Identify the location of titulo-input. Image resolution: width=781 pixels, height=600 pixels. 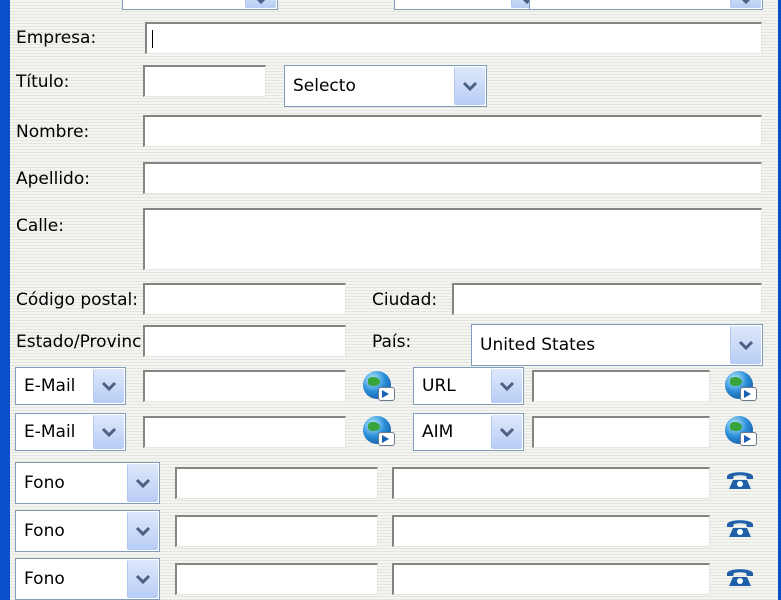
(204, 81).